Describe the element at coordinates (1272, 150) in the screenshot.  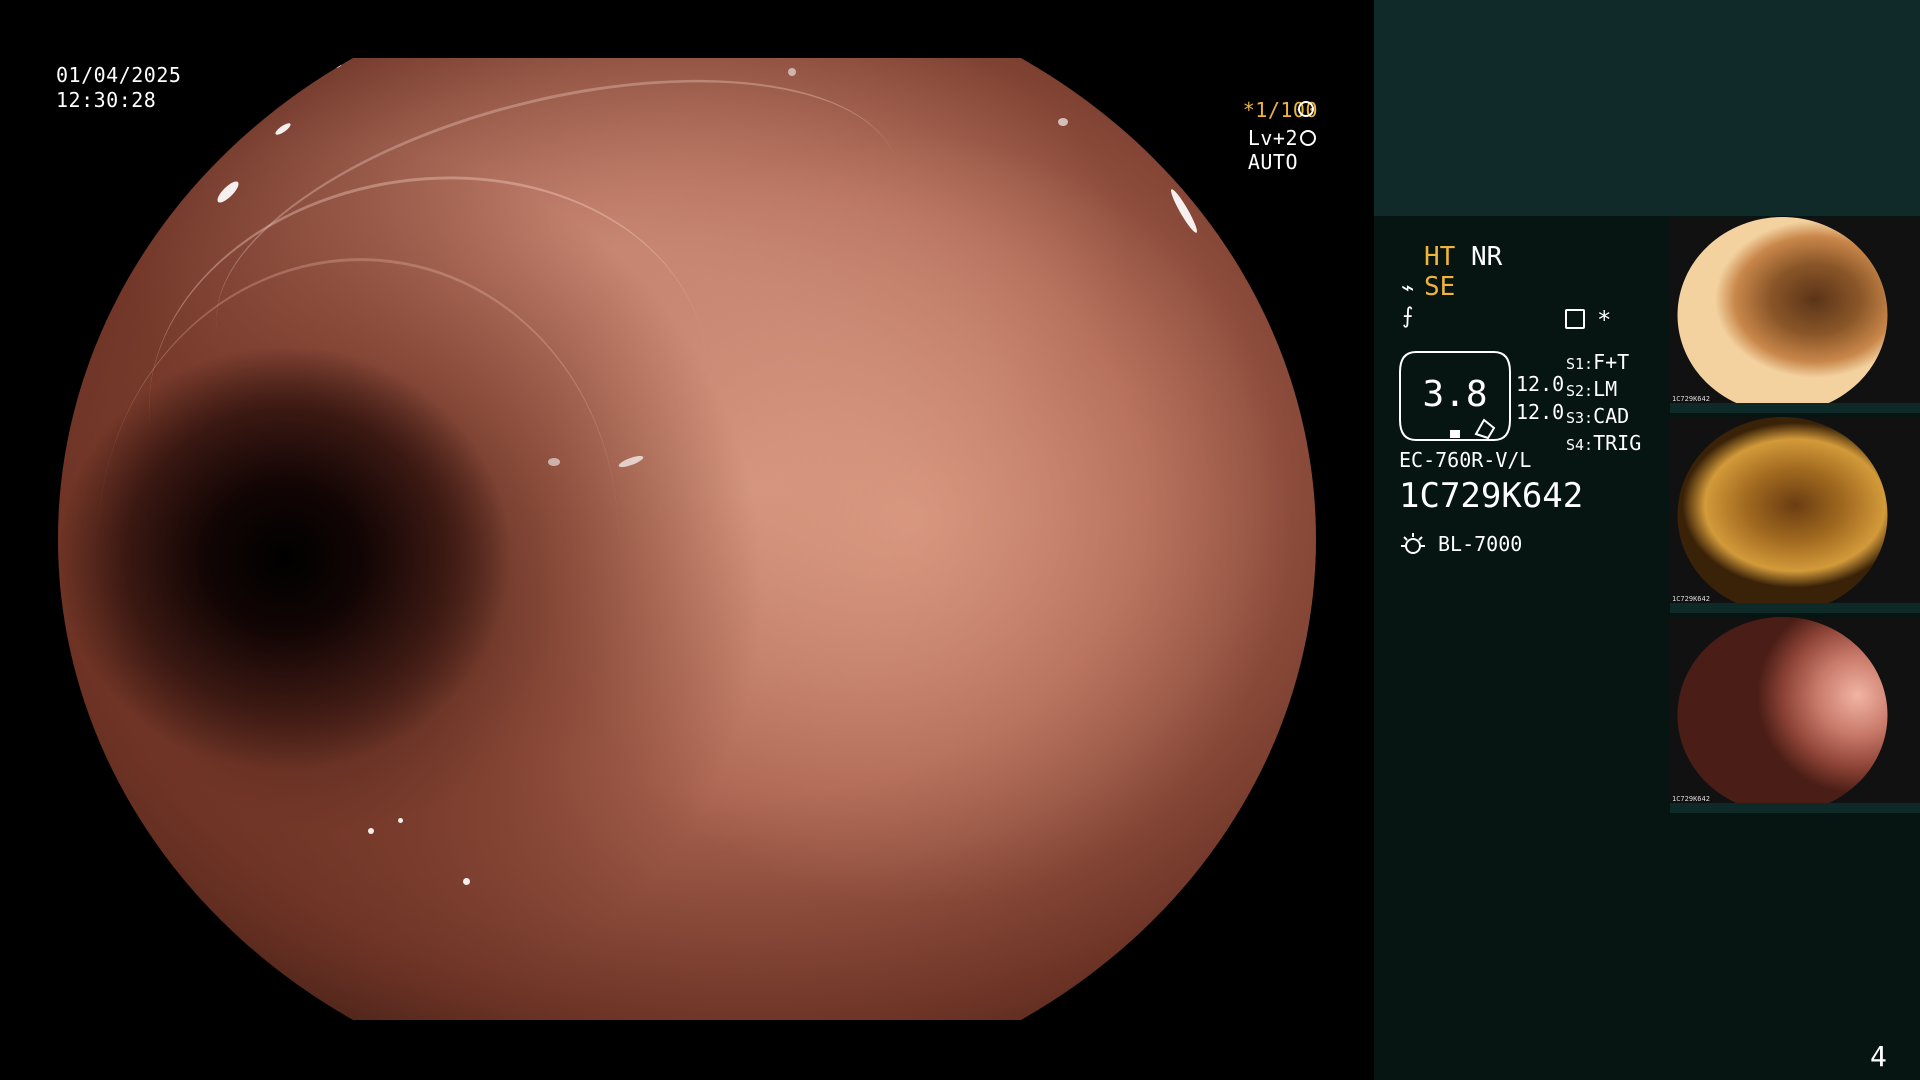
I see `level-text: Lv+2 AUTO` at that location.